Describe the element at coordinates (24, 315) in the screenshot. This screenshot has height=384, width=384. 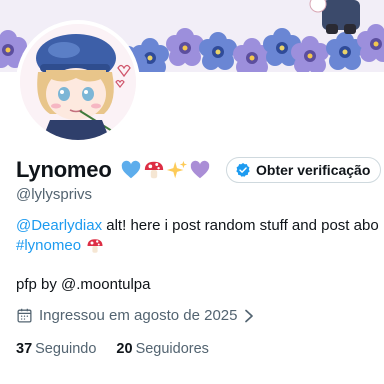
I see `calendar-icon` at that location.